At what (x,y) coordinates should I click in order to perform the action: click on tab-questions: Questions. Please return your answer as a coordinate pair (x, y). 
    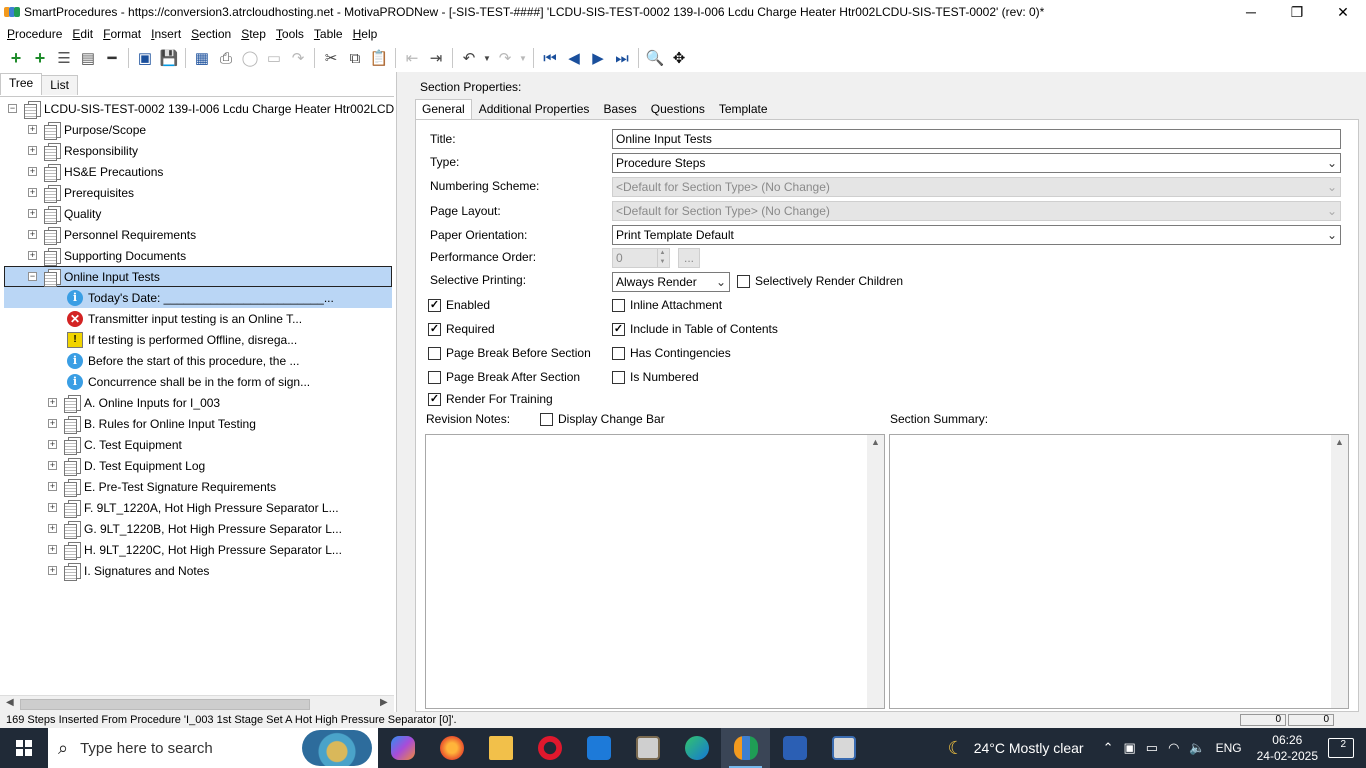
    Looking at the image, I should click on (678, 109).